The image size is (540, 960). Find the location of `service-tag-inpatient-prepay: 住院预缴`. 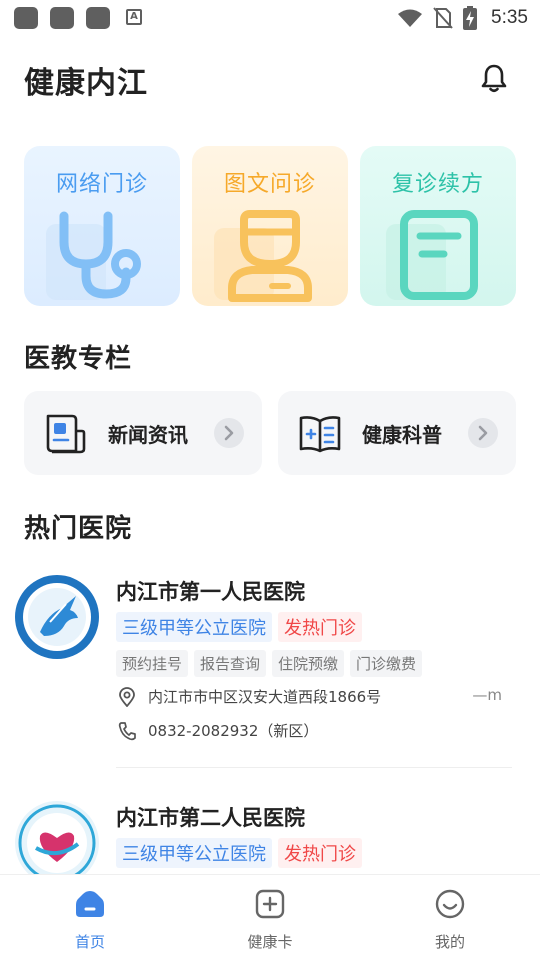

service-tag-inpatient-prepay: 住院预缴 is located at coordinates (308, 663).